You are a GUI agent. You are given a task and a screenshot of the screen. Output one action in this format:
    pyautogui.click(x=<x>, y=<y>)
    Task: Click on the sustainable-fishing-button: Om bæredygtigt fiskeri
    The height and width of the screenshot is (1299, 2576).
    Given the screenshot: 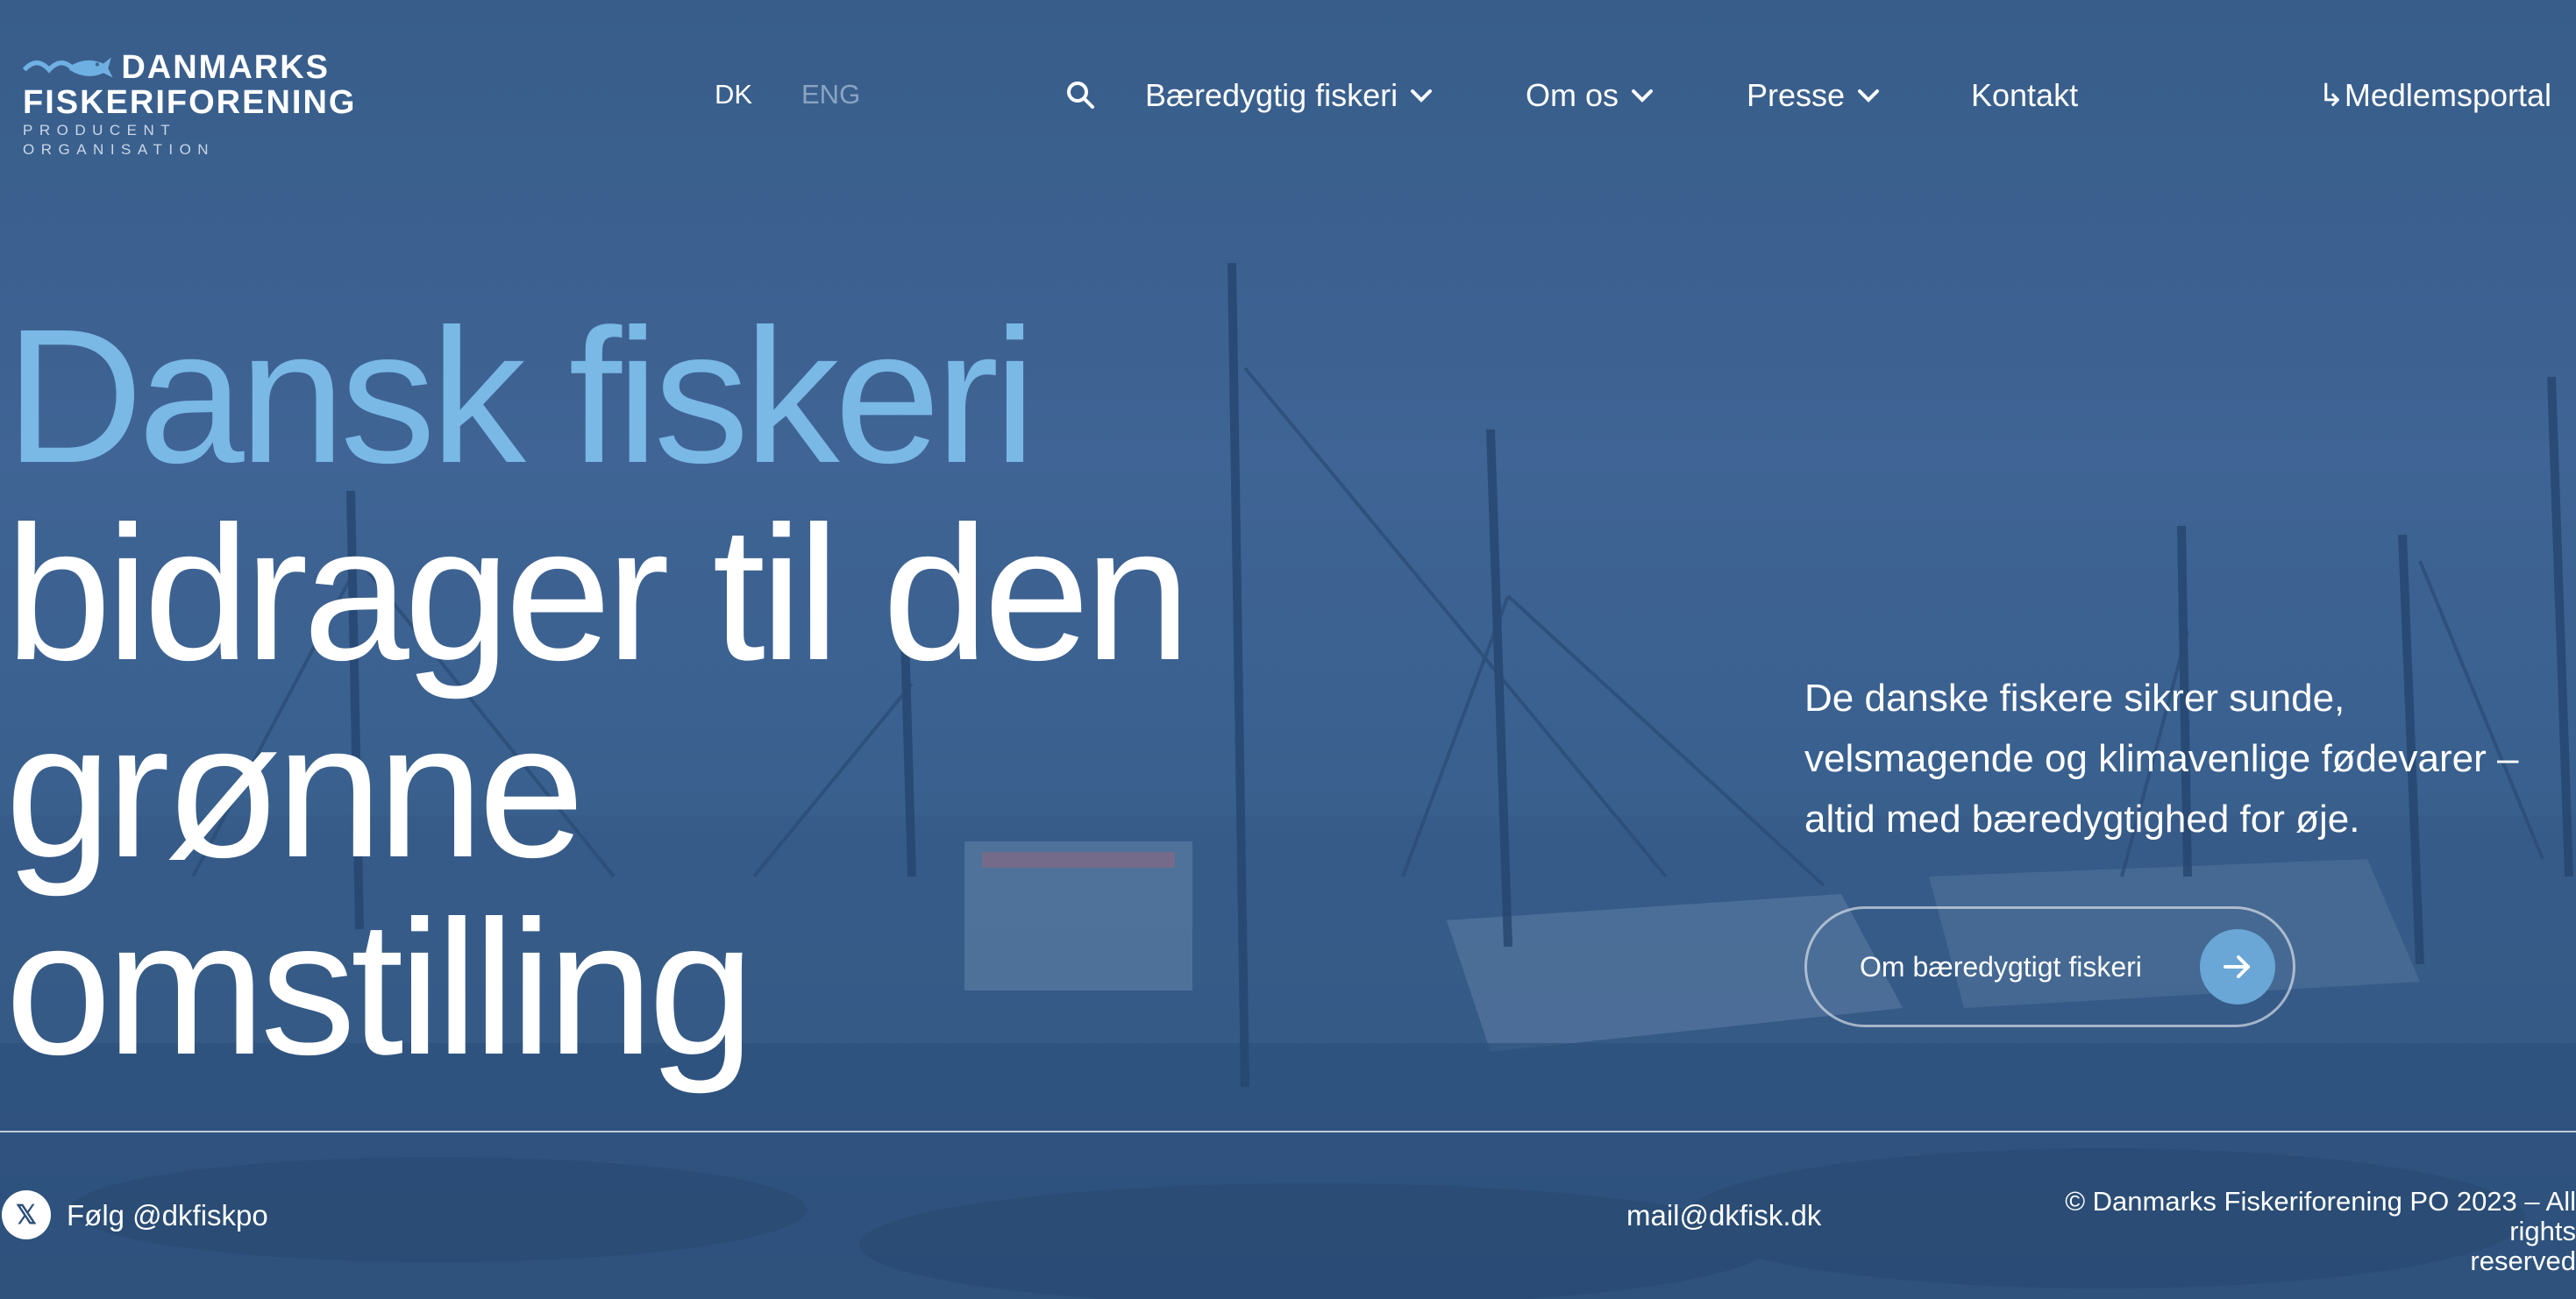 What is the action you would take?
    pyautogui.click(x=2049, y=966)
    